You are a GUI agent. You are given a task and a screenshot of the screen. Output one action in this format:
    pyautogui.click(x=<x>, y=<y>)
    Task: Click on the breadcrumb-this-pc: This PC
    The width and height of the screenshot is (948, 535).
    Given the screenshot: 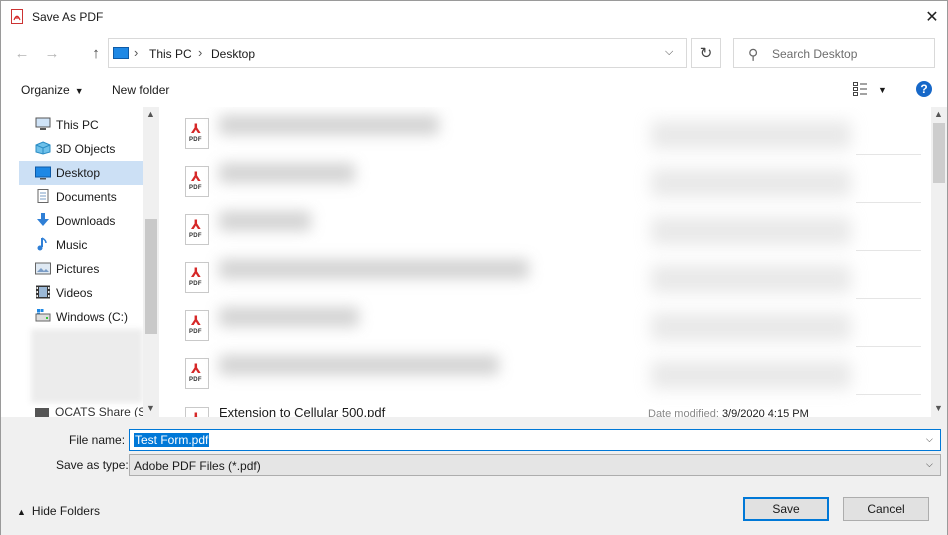 What is the action you would take?
    pyautogui.click(x=170, y=54)
    